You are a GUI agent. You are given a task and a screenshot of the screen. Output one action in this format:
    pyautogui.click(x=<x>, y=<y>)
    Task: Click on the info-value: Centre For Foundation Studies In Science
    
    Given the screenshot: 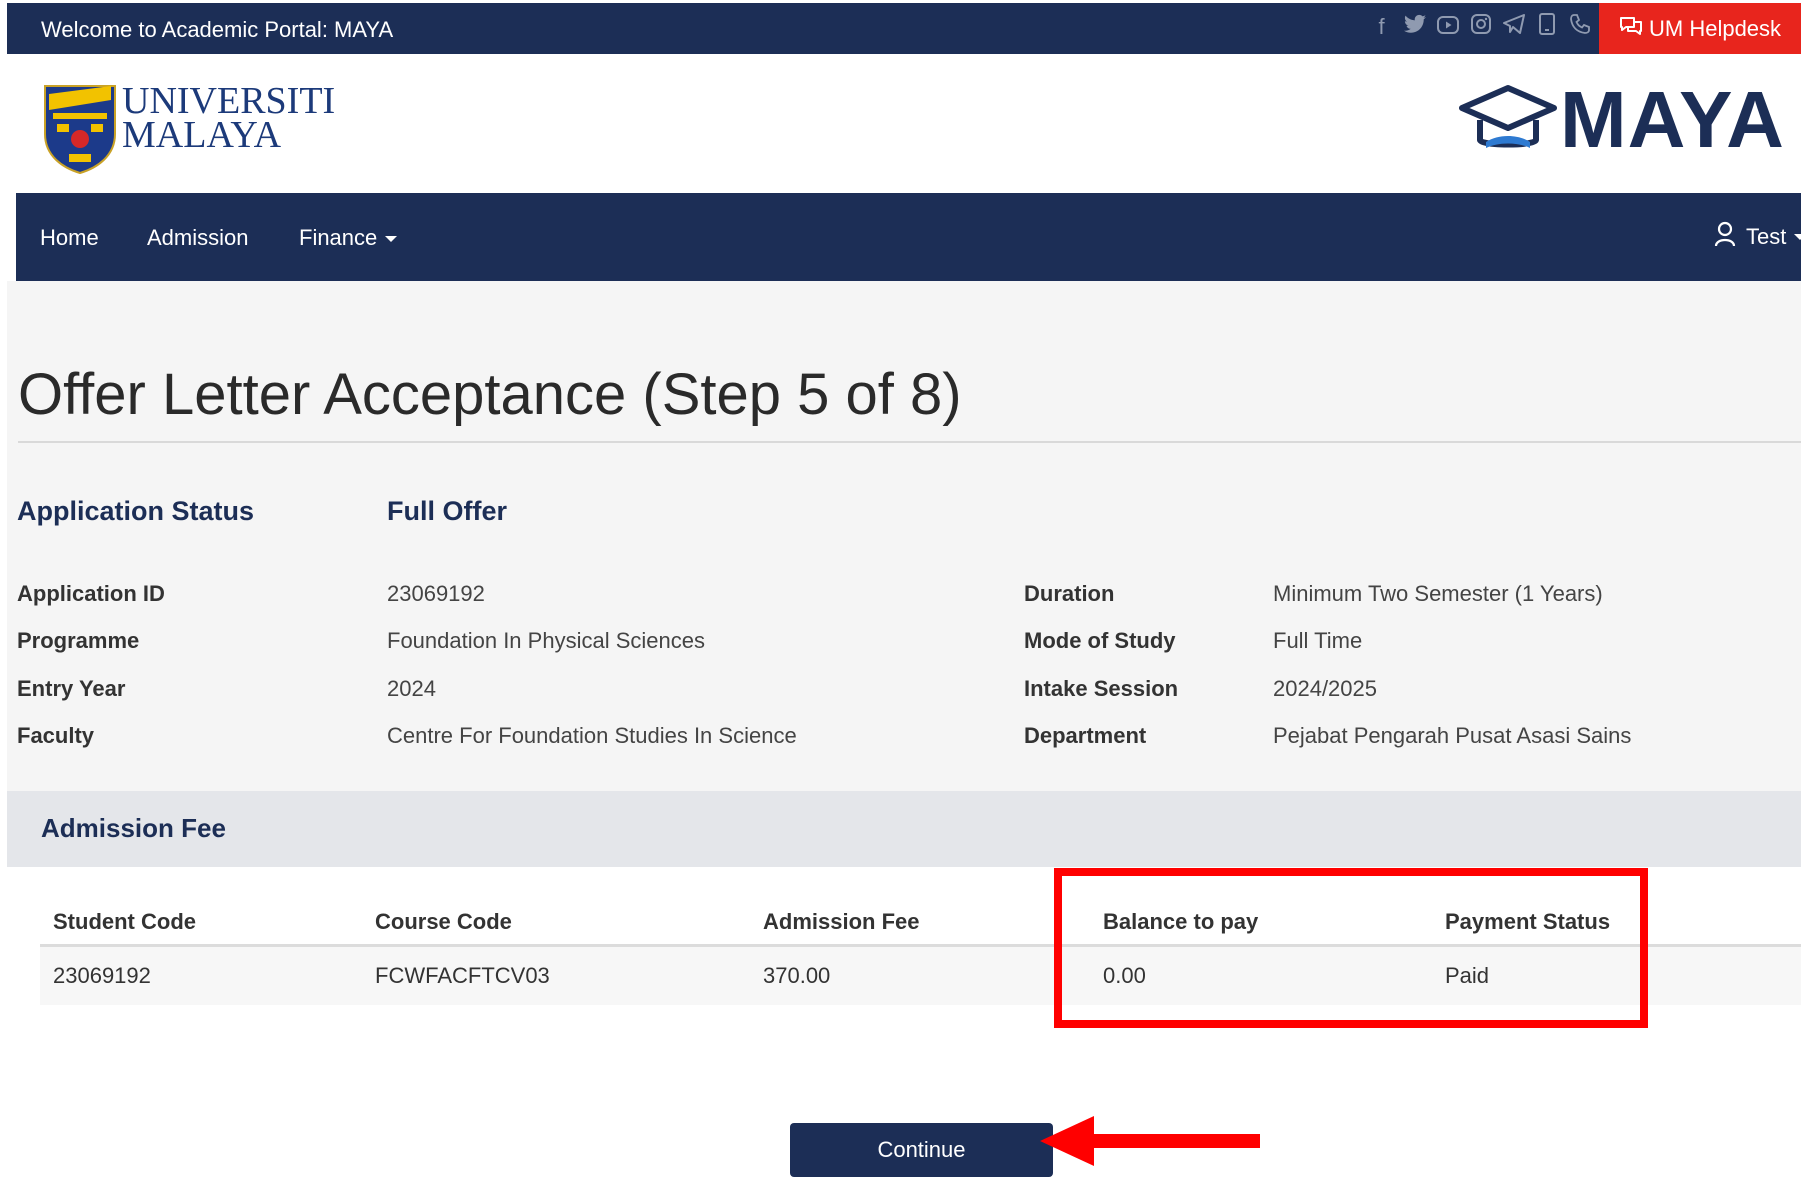 What is the action you would take?
    pyautogui.click(x=592, y=735)
    